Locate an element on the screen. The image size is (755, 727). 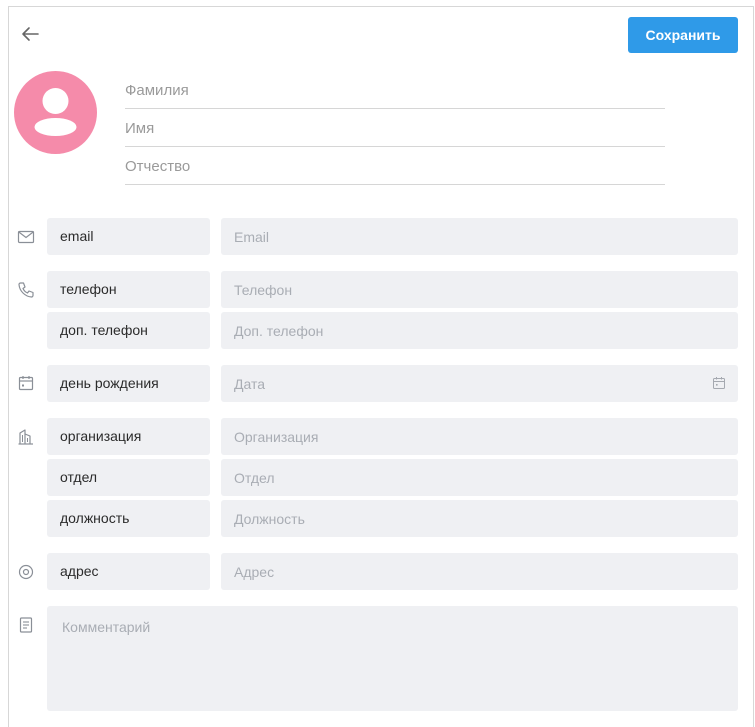
address-field is located at coordinates (479, 571).